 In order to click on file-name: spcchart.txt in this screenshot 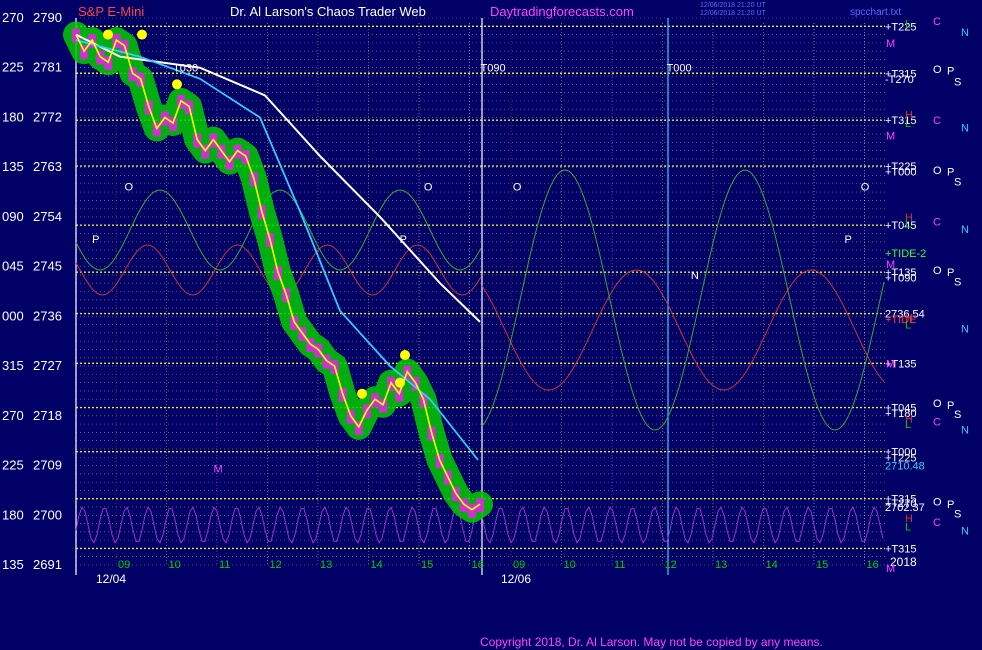, I will do `click(875, 12)`.